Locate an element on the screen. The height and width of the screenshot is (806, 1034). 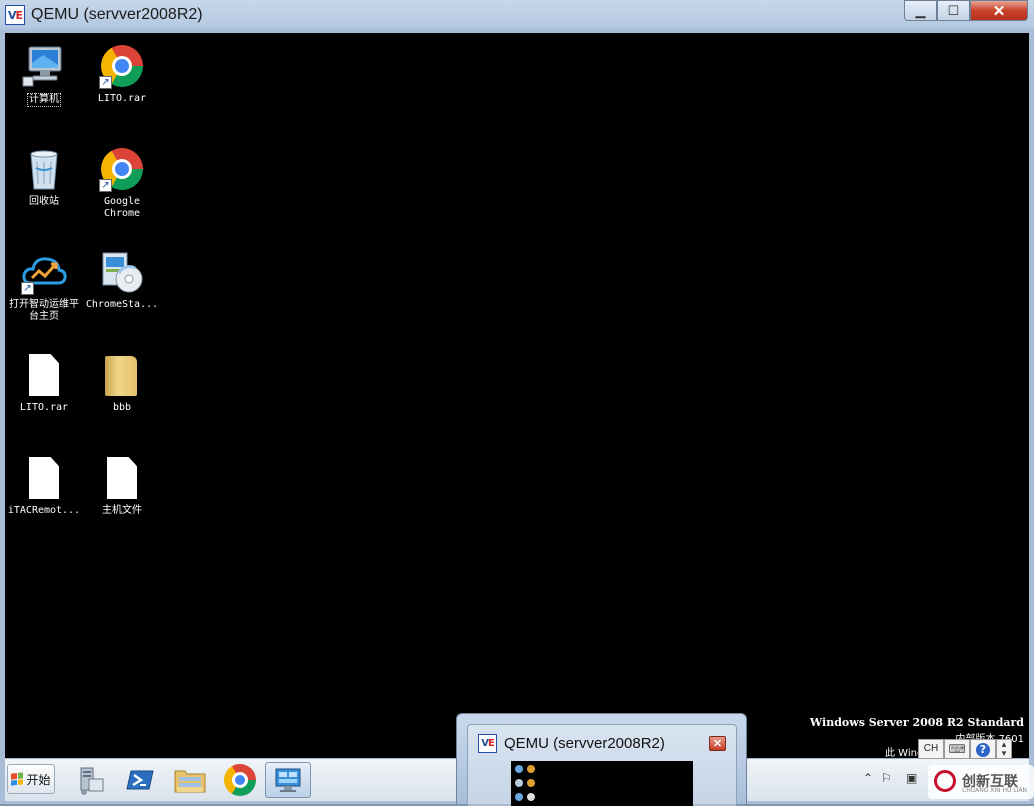
start-button: 开始 is located at coordinates (31, 779).